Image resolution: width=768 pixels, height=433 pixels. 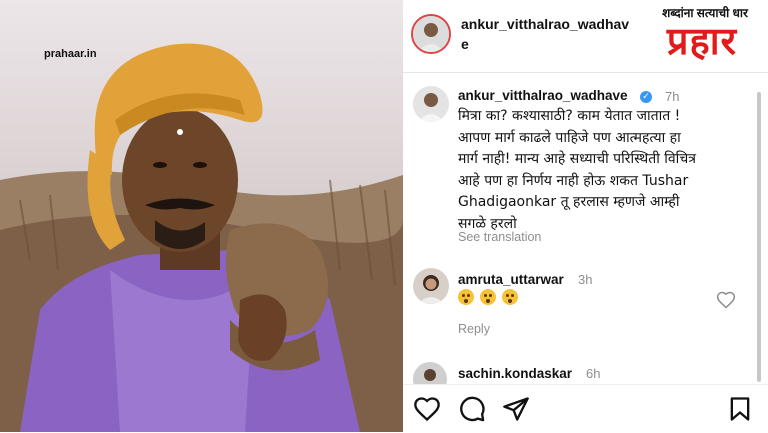 What do you see at coordinates (472, 409) in the screenshot?
I see `comment-icon` at bounding box center [472, 409].